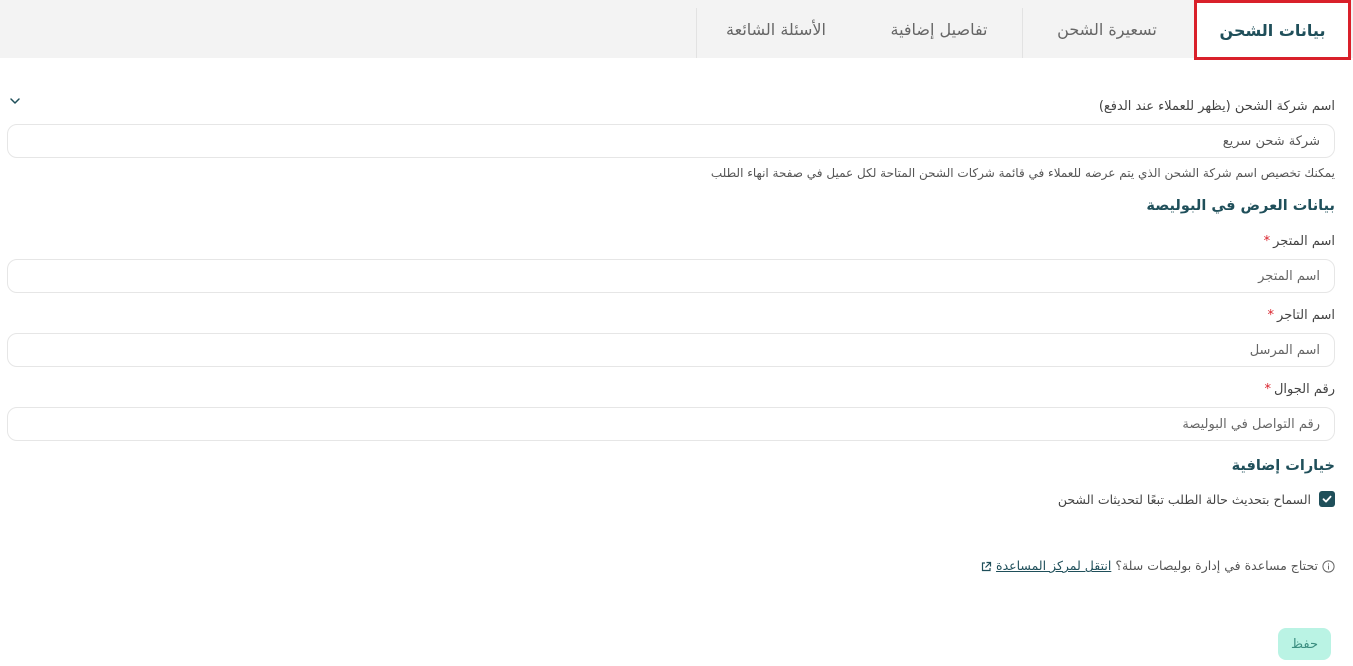 The width and height of the screenshot is (1353, 666). Describe the element at coordinates (671, 350) in the screenshot. I see `merchant-name-input` at that location.